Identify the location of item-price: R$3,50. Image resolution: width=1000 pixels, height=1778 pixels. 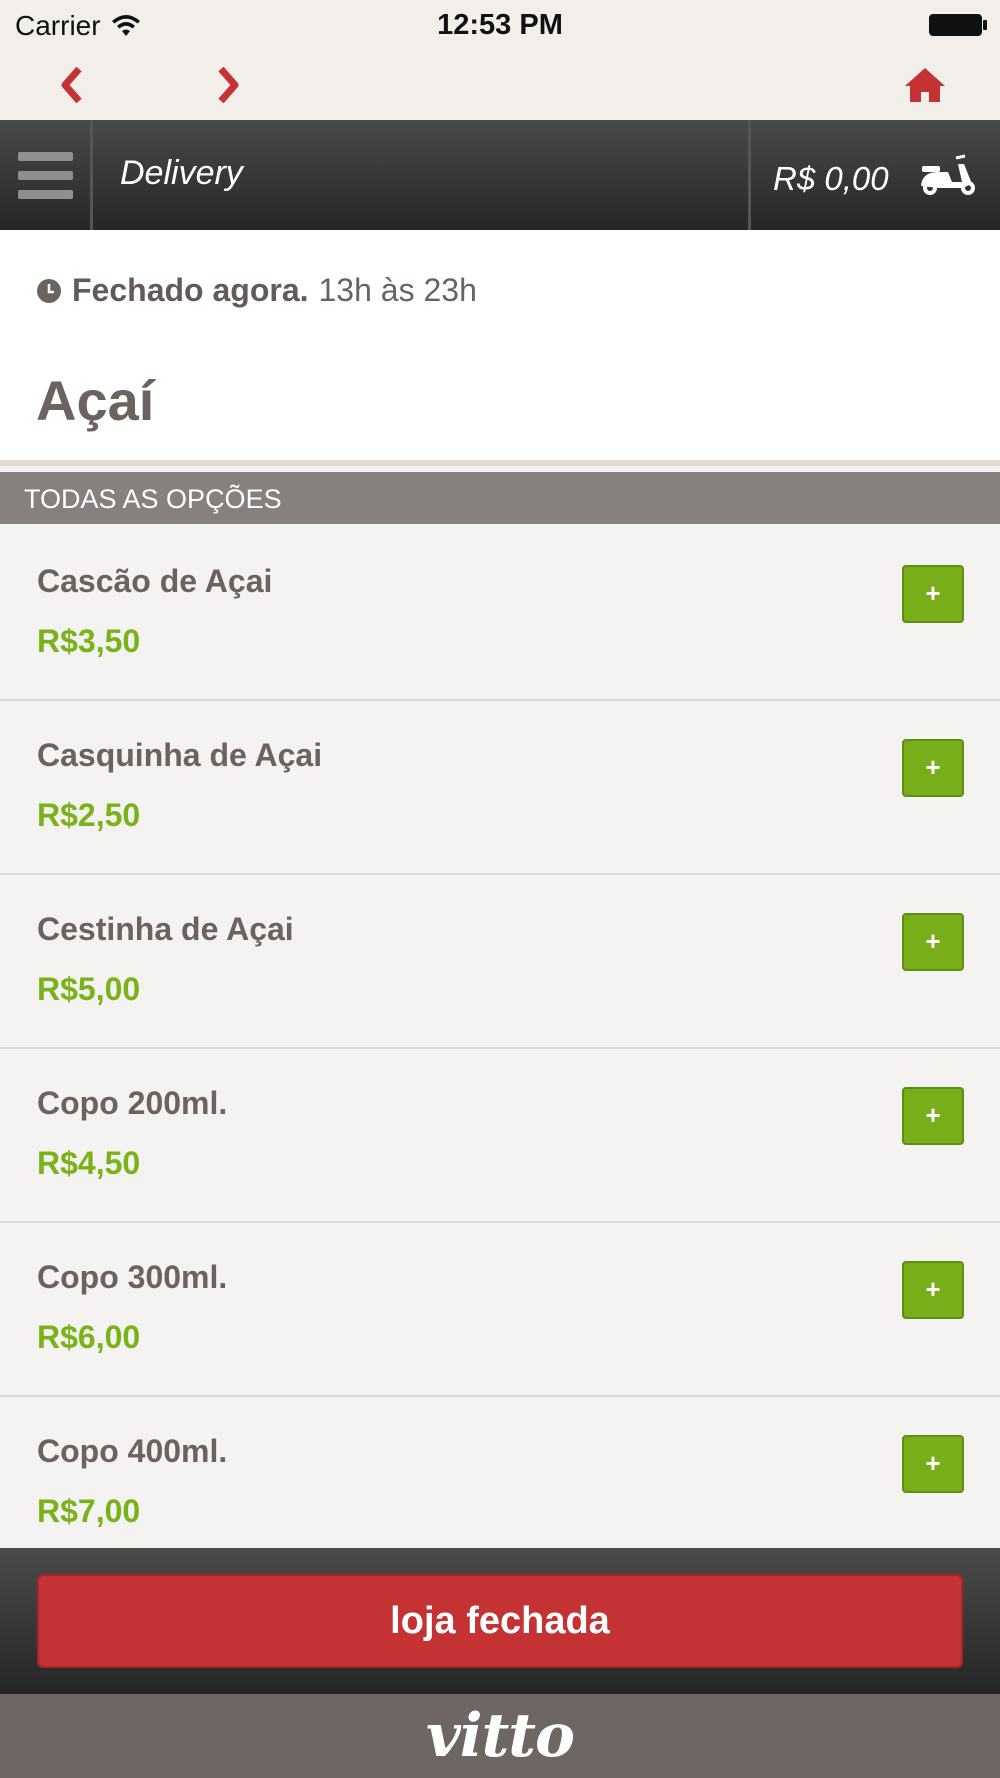
(89, 641).